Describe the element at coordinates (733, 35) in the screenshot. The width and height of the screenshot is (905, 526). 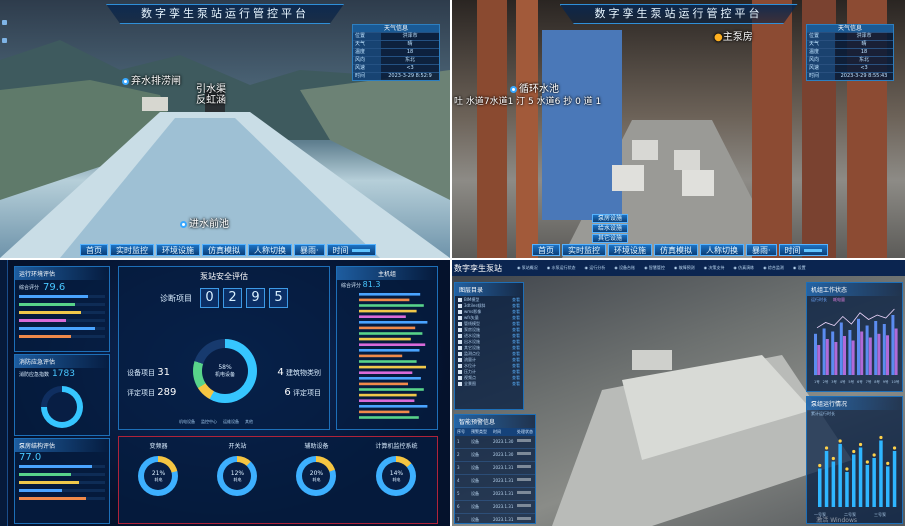
I see `marker-main-pump: ●主泵房` at that location.